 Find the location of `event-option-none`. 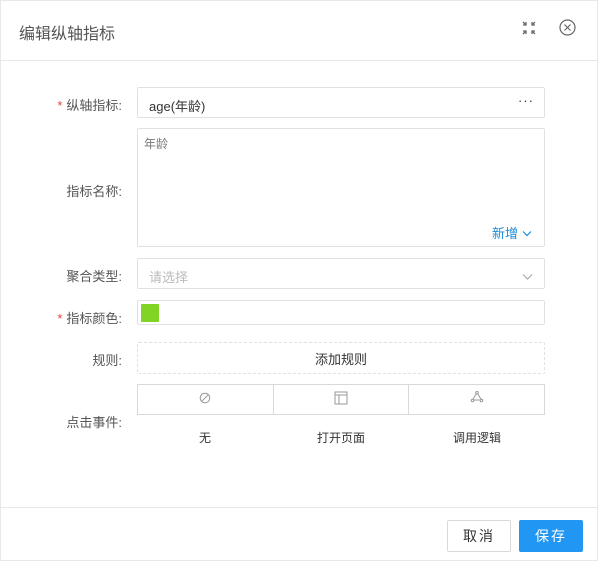

event-option-none is located at coordinates (205, 399).